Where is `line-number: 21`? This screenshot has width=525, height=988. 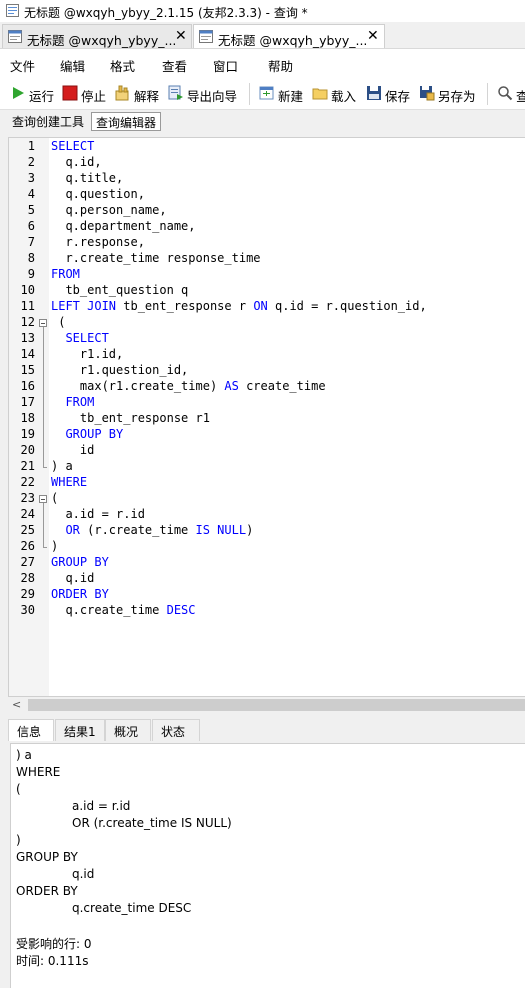
line-number: 21 is located at coordinates (27, 466).